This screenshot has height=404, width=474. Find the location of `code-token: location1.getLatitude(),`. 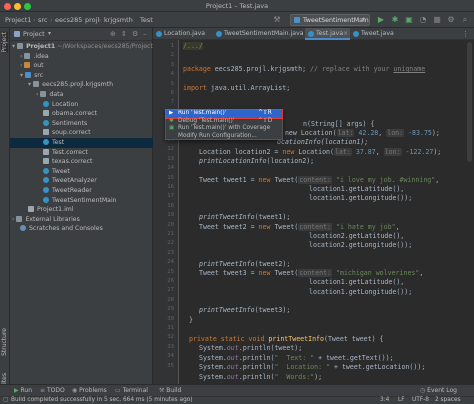

code-token: location1.getLatitude(), is located at coordinates (357, 282).